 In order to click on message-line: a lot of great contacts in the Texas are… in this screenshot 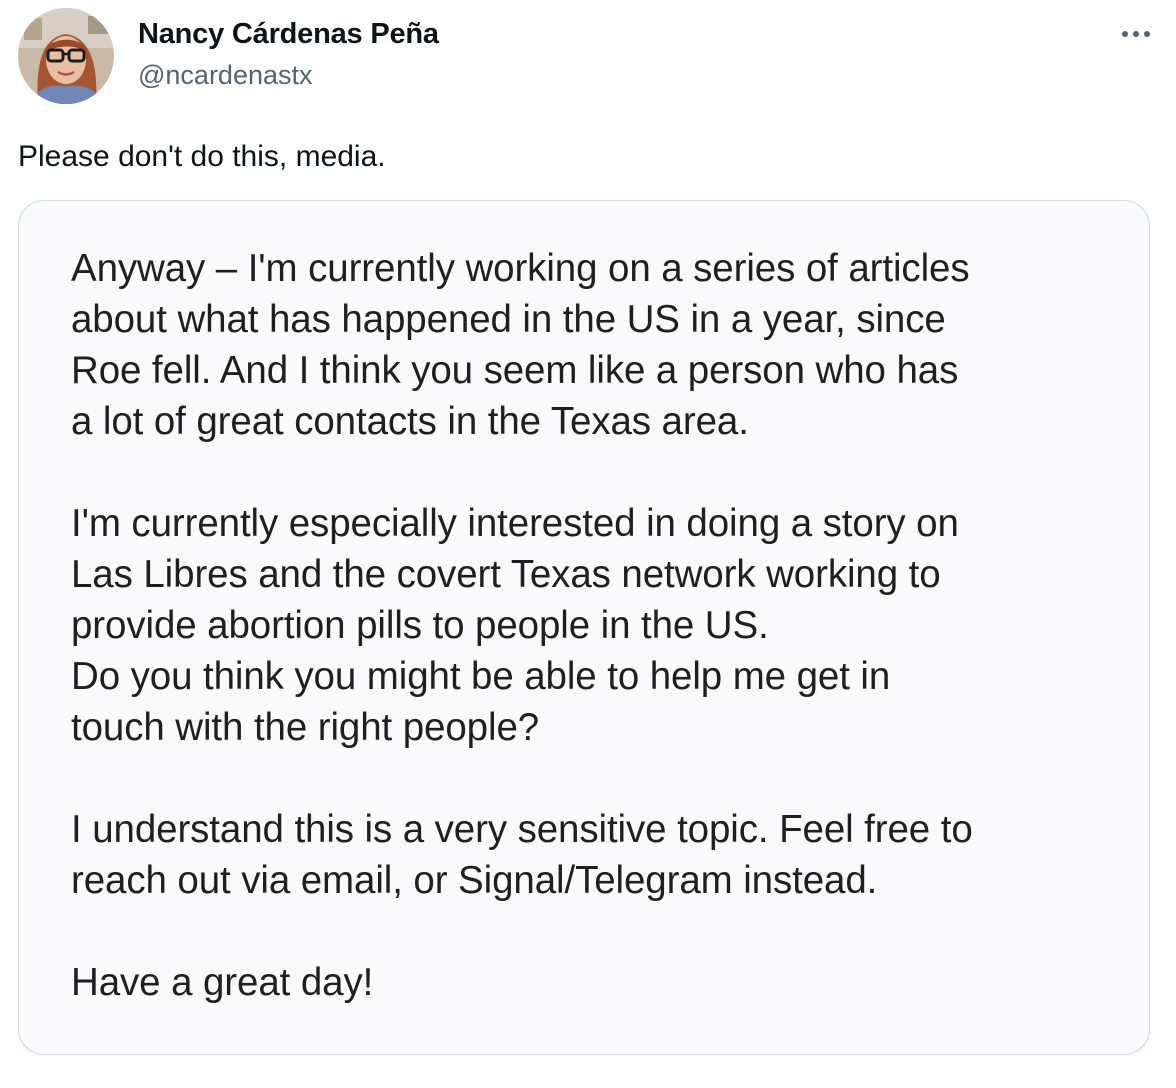, I will do `click(410, 421)`.